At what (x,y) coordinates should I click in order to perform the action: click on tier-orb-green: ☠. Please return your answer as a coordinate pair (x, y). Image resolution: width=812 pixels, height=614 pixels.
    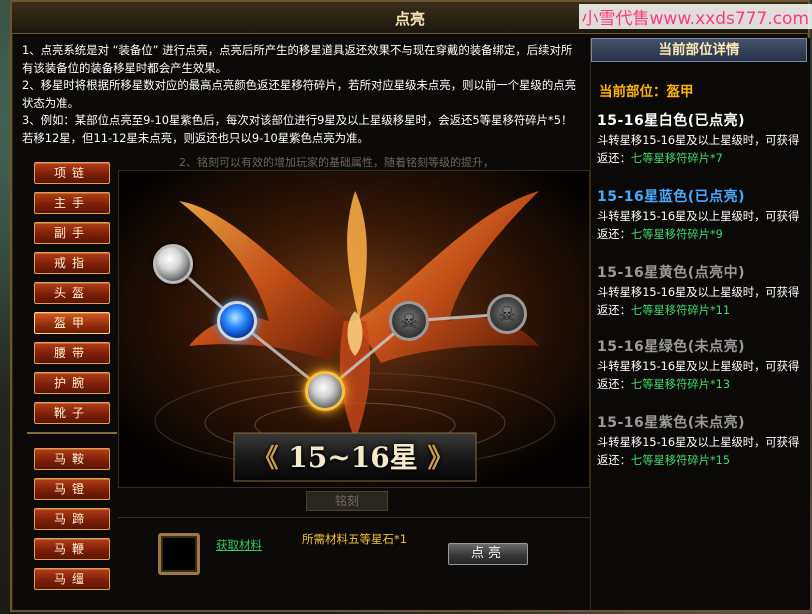
    Looking at the image, I should click on (409, 321).